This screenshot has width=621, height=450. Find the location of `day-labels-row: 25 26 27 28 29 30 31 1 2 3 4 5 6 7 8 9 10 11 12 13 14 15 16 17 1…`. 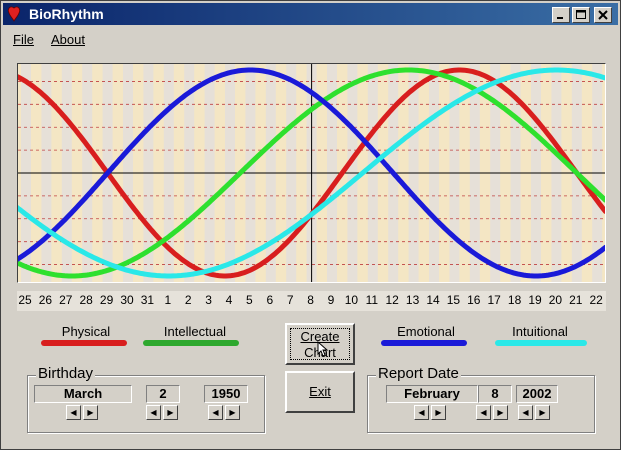

day-labels-row: 25 26 27 28 29 30 31 1 2 3 4 5 6 7 8 9 10 11 12 13 14 15 16 17 1… is located at coordinates (311, 301).